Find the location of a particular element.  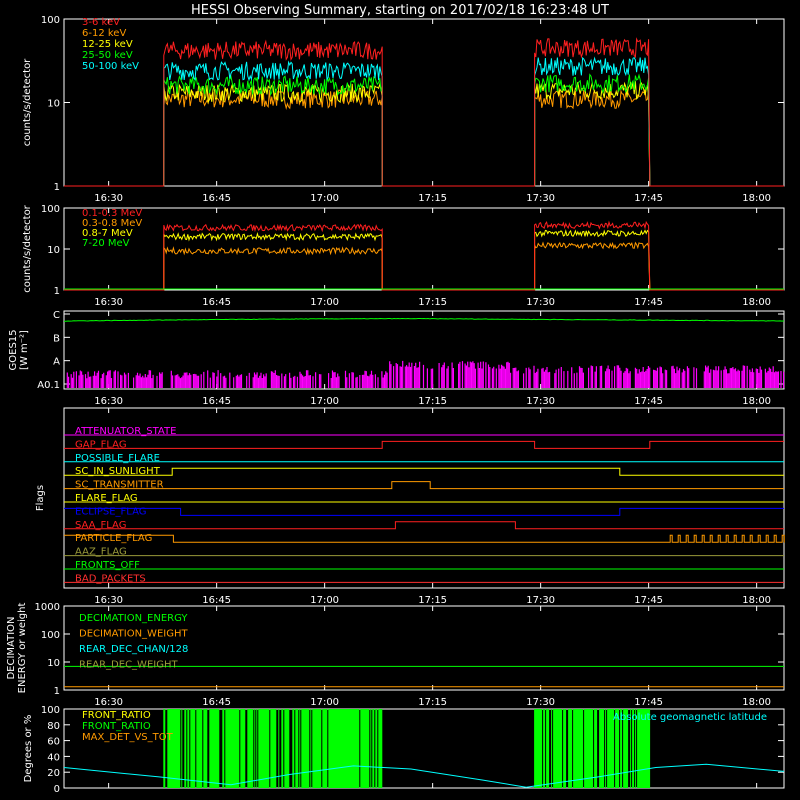

y-tick-label: 80 is located at coordinates (53, 726).